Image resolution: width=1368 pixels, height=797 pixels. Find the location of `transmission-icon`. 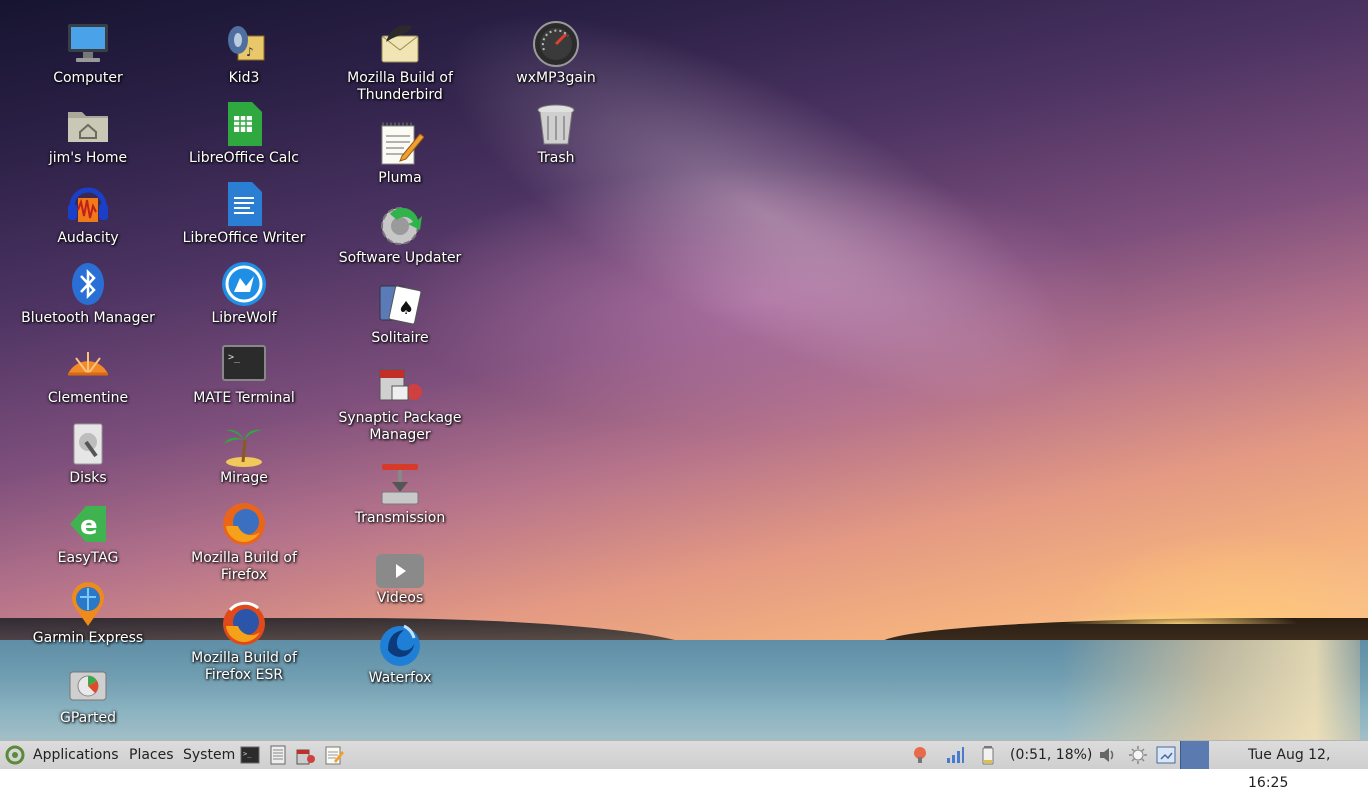

transmission-icon is located at coordinates (400, 484).